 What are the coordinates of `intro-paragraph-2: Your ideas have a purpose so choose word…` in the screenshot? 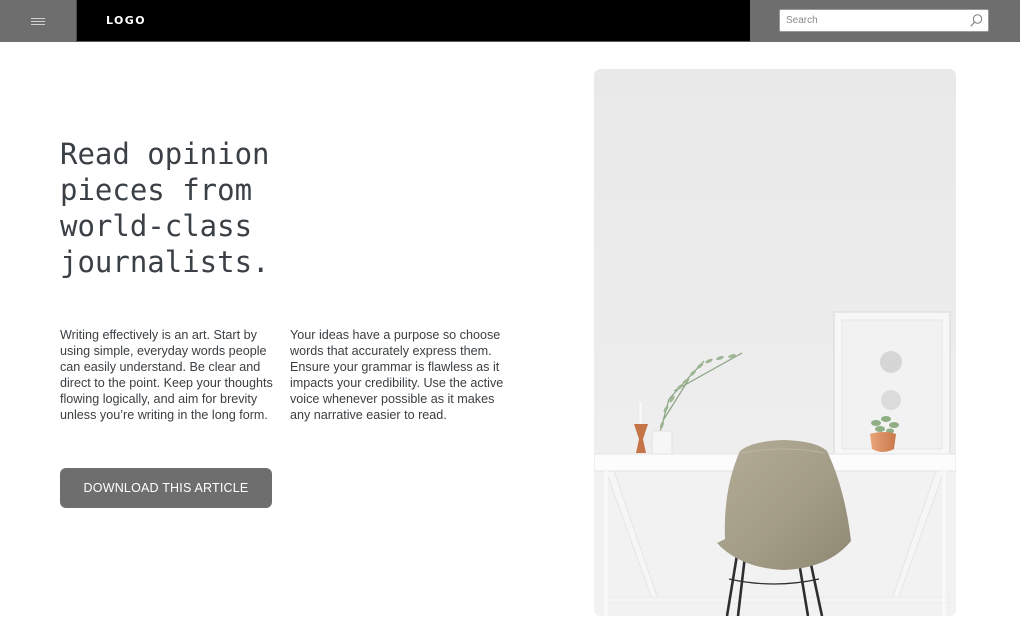 It's located at (397, 375).